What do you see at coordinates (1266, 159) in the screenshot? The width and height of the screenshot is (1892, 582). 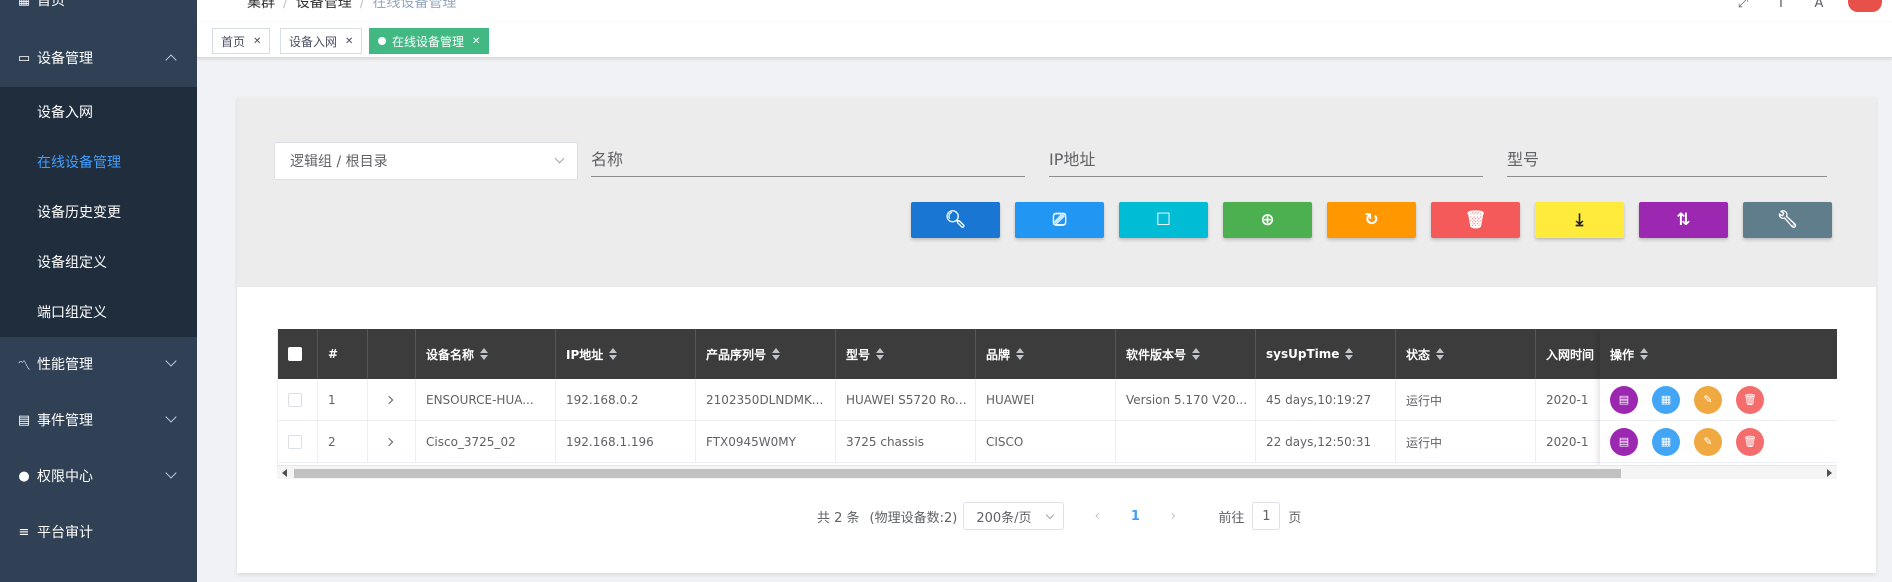 I see `ip-input` at bounding box center [1266, 159].